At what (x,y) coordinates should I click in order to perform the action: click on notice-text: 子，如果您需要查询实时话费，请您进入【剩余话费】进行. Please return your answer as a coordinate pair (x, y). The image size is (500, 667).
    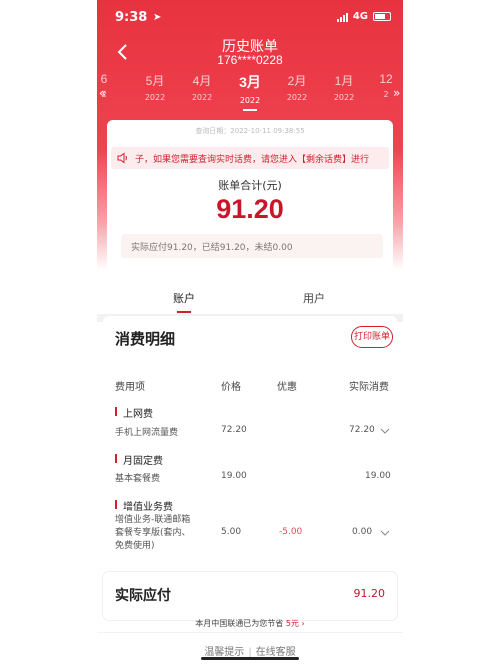
    Looking at the image, I should click on (252, 159).